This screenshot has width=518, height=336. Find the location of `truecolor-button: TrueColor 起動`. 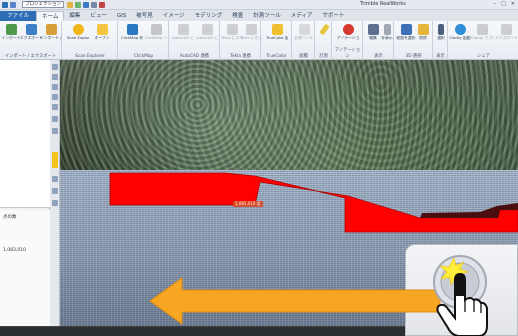

truecolor-button: TrueColor 起動 is located at coordinates (277, 32).